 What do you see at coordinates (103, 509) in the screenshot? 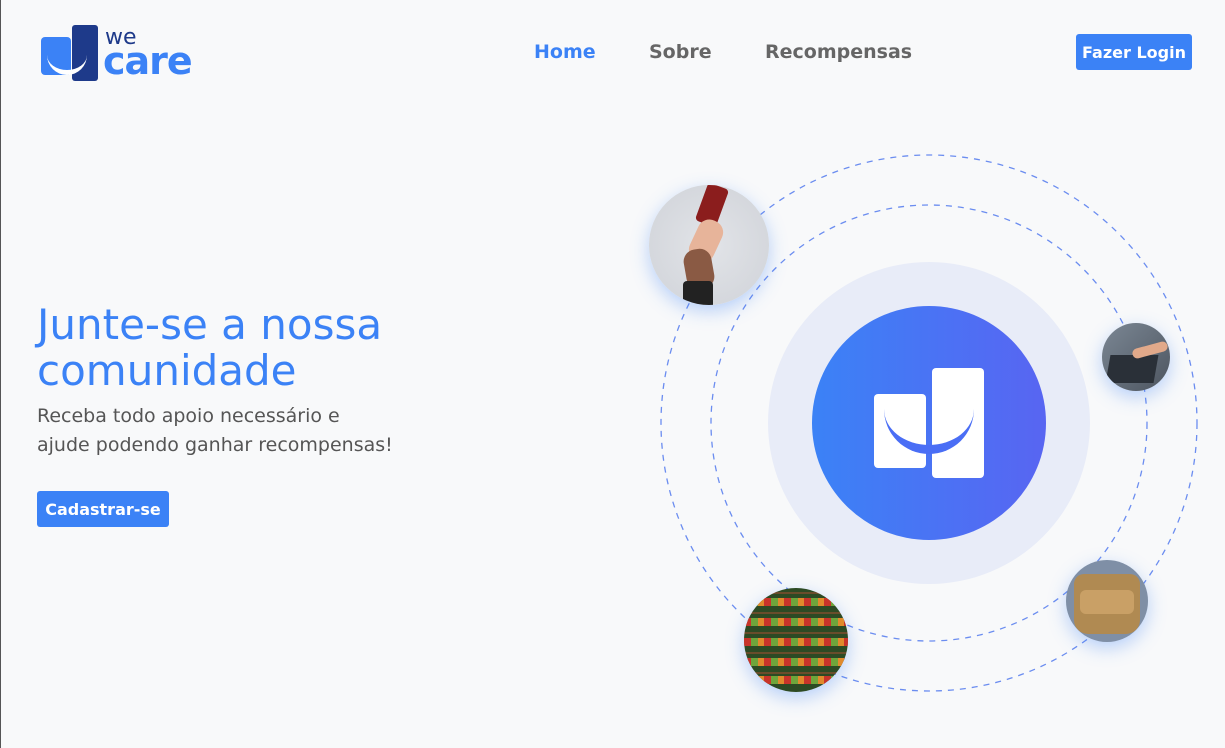
I see `signup-button: Cadastrar-se` at bounding box center [103, 509].